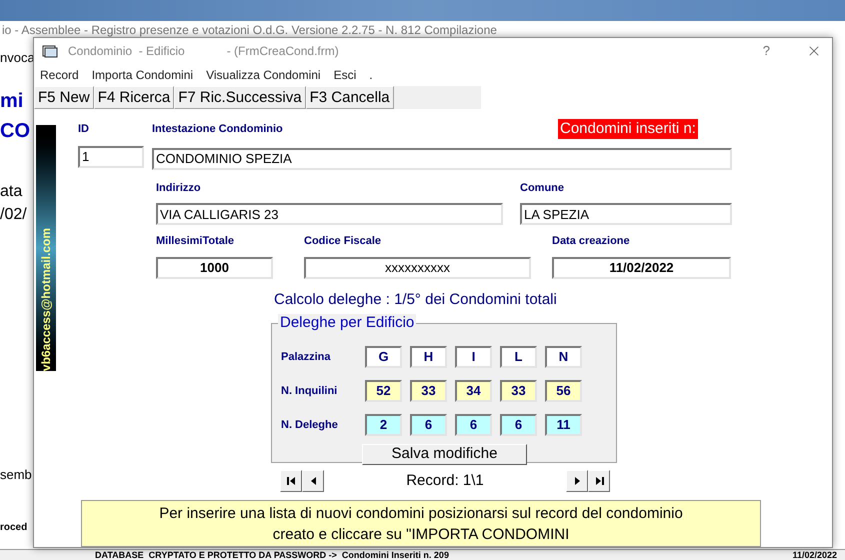 This screenshot has height=560, width=845. I want to click on row-label: Palazzina, so click(306, 357).